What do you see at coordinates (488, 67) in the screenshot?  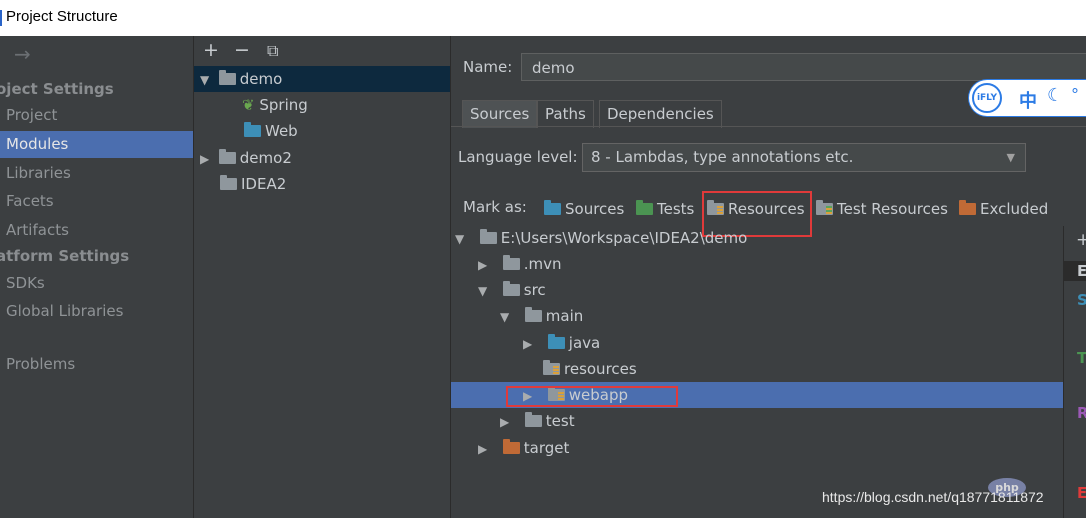 I see `name-label: Name:` at bounding box center [488, 67].